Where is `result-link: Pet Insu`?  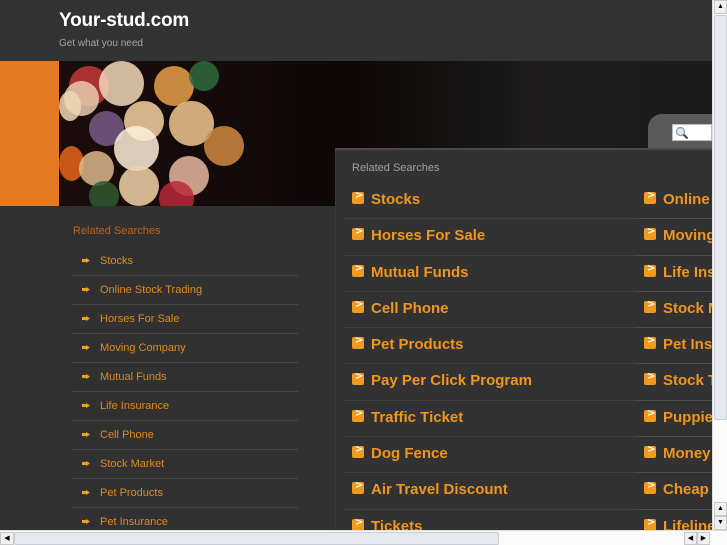 result-link: Pet Insu is located at coordinates (687, 344).